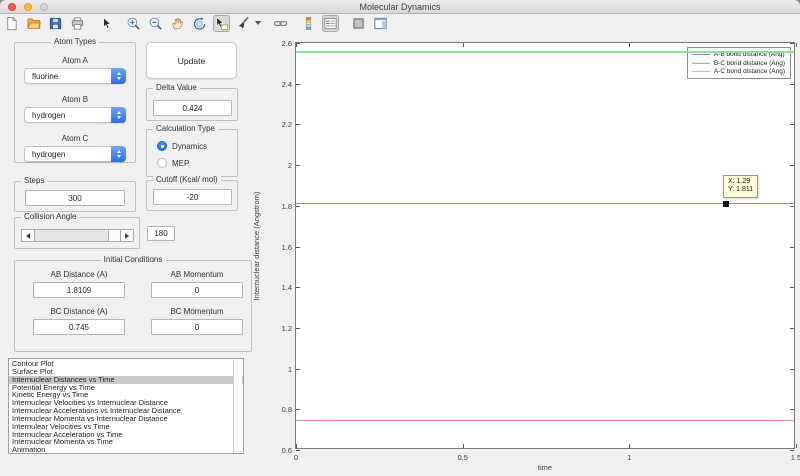 This screenshot has height=476, width=800. What do you see at coordinates (75, 138) in the screenshot?
I see `atom-label: Atom C` at bounding box center [75, 138].